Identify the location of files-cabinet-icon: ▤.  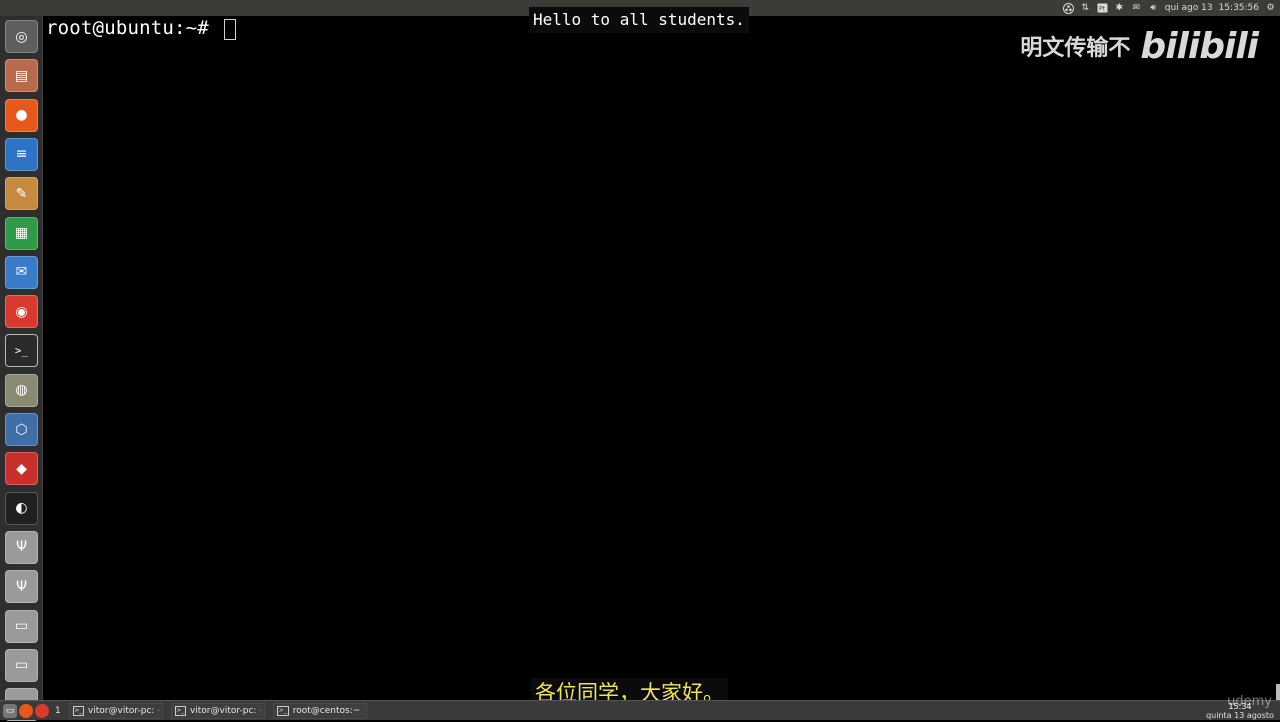
(21, 76).